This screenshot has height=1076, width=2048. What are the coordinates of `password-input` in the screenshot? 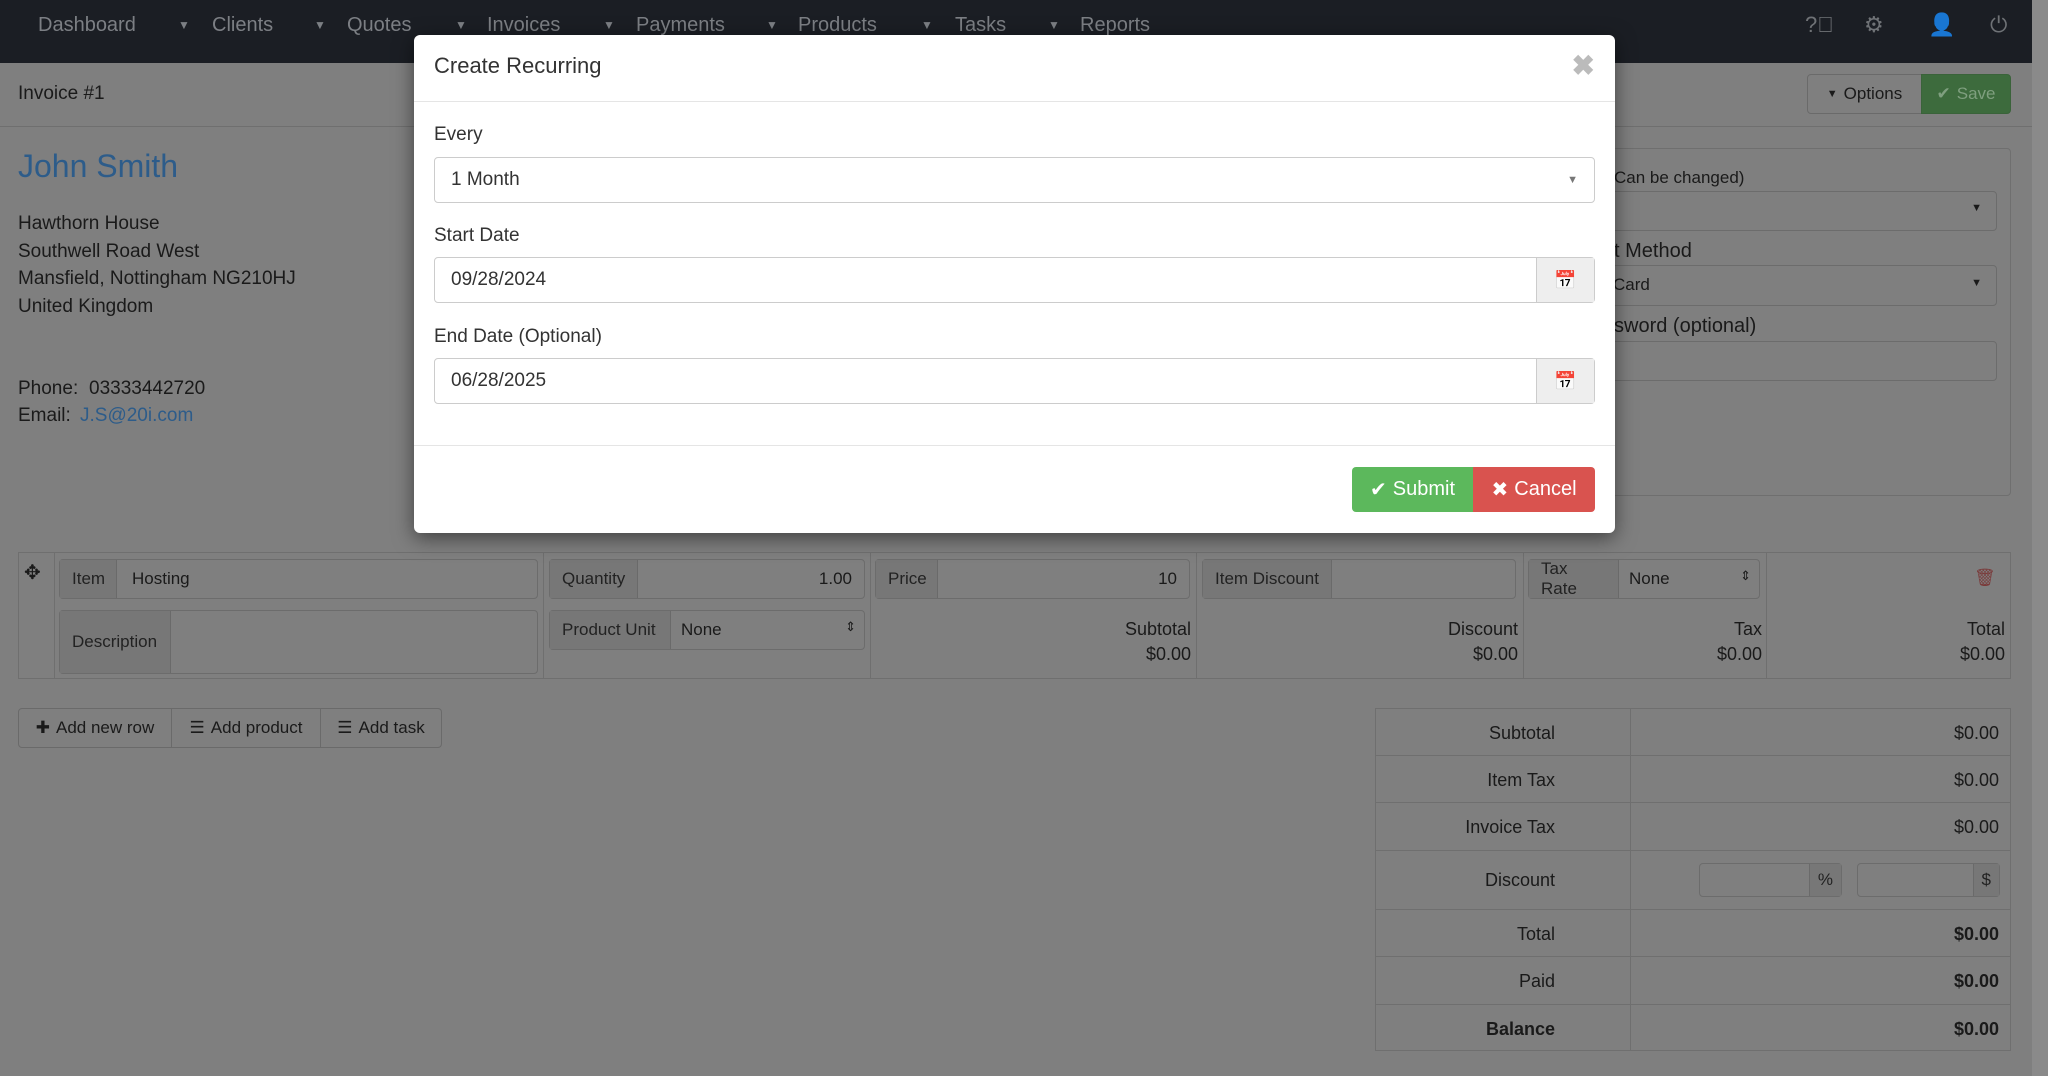 It's located at (1798, 361).